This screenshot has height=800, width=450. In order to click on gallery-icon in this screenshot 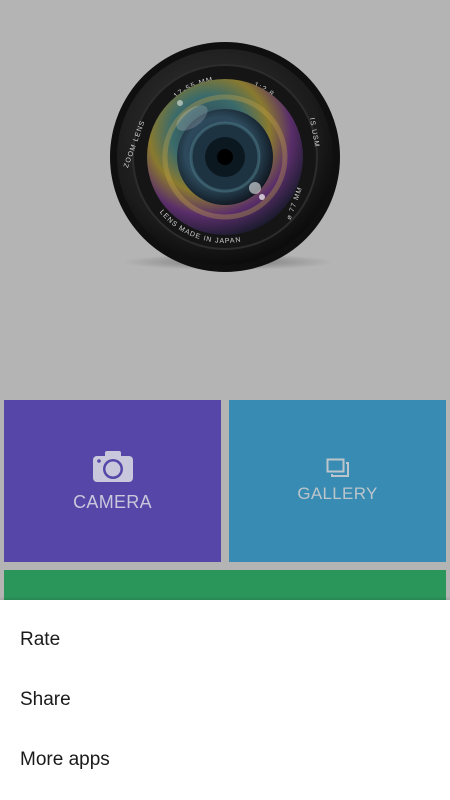, I will do `click(337, 467)`.